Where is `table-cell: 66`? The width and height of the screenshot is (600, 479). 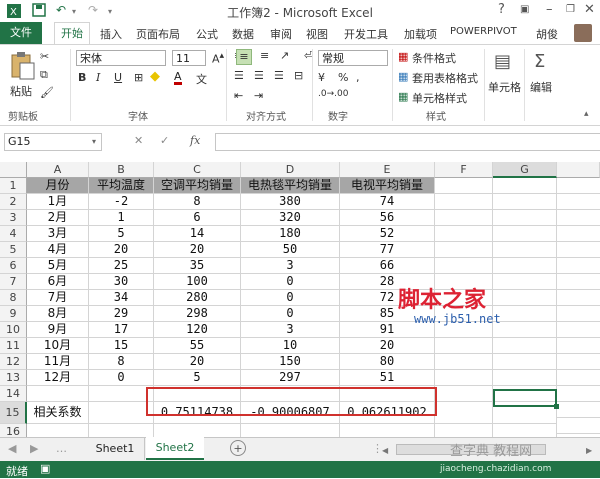
table-cell: 66 is located at coordinates (387, 266).